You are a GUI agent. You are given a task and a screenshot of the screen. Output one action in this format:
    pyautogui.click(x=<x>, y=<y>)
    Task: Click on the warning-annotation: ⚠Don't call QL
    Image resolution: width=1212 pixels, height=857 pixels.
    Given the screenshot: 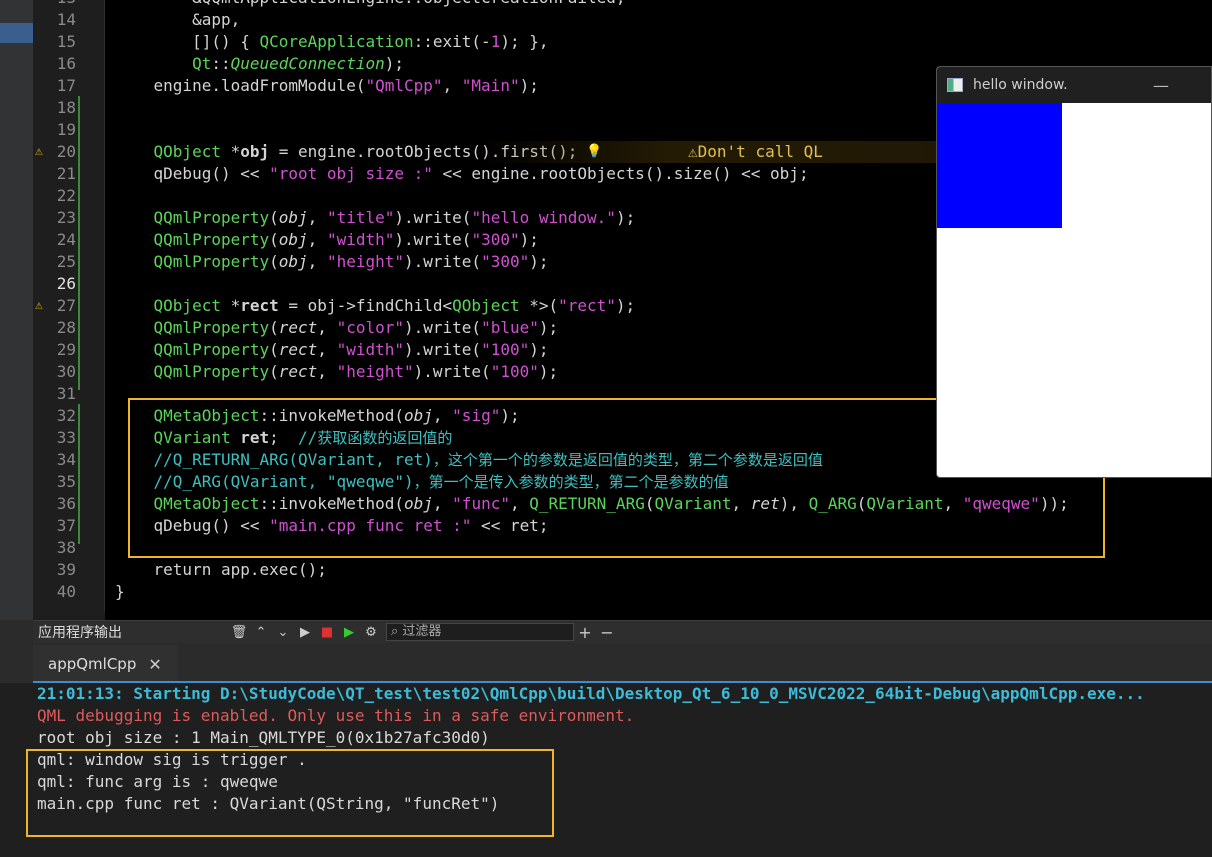 What is the action you would take?
    pyautogui.click(x=755, y=152)
    